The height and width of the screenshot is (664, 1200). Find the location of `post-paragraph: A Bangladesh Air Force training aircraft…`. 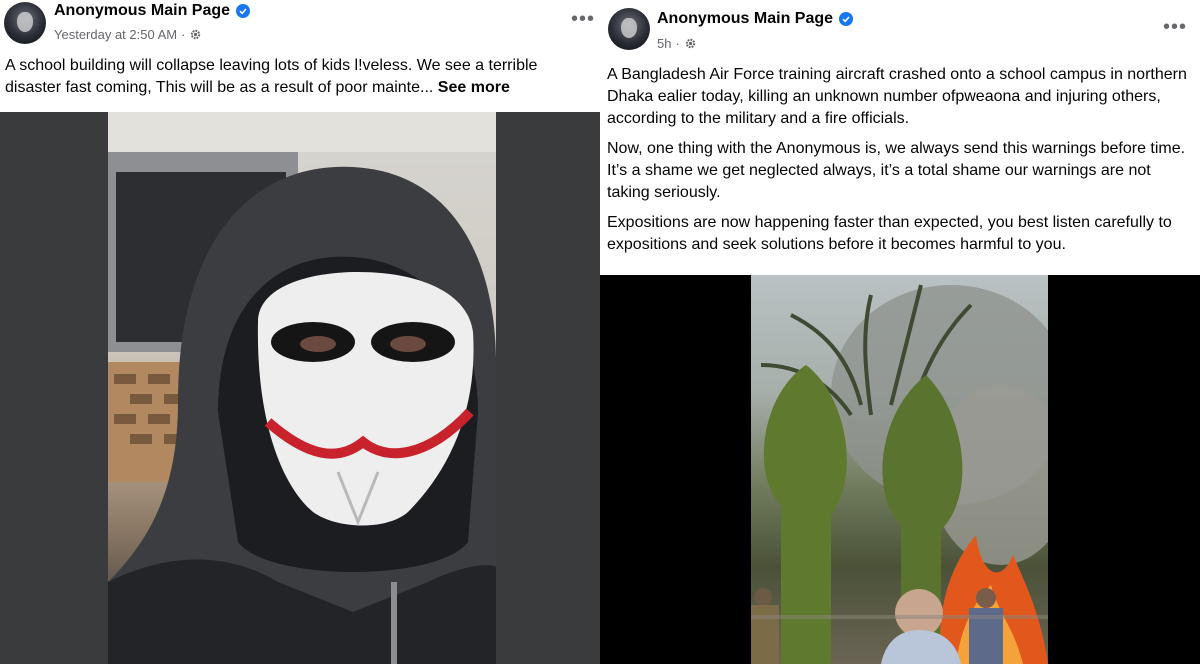

post-paragraph: A Bangladesh Air Force training aircraft… is located at coordinates (897, 96).